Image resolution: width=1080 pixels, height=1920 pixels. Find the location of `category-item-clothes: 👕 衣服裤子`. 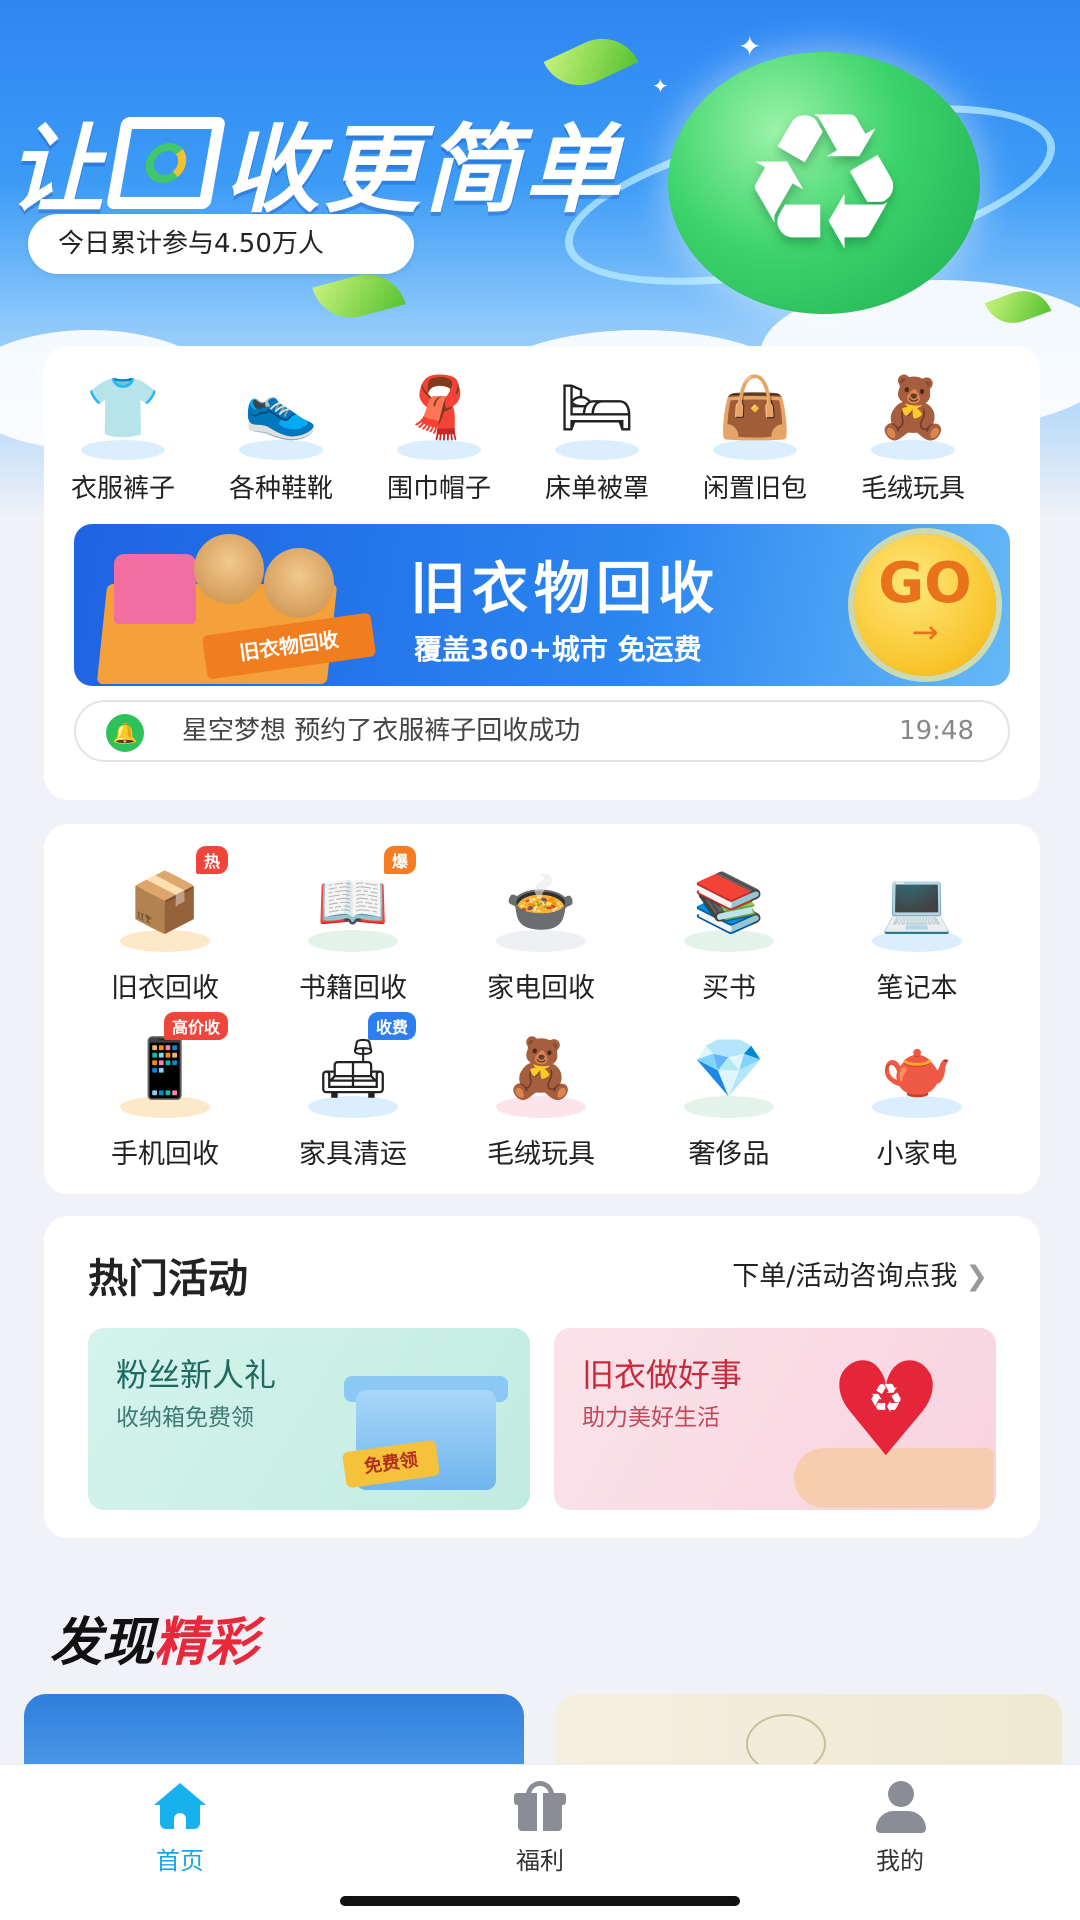

category-item-clothes: 👕 衣服裤子 is located at coordinates (123, 430).